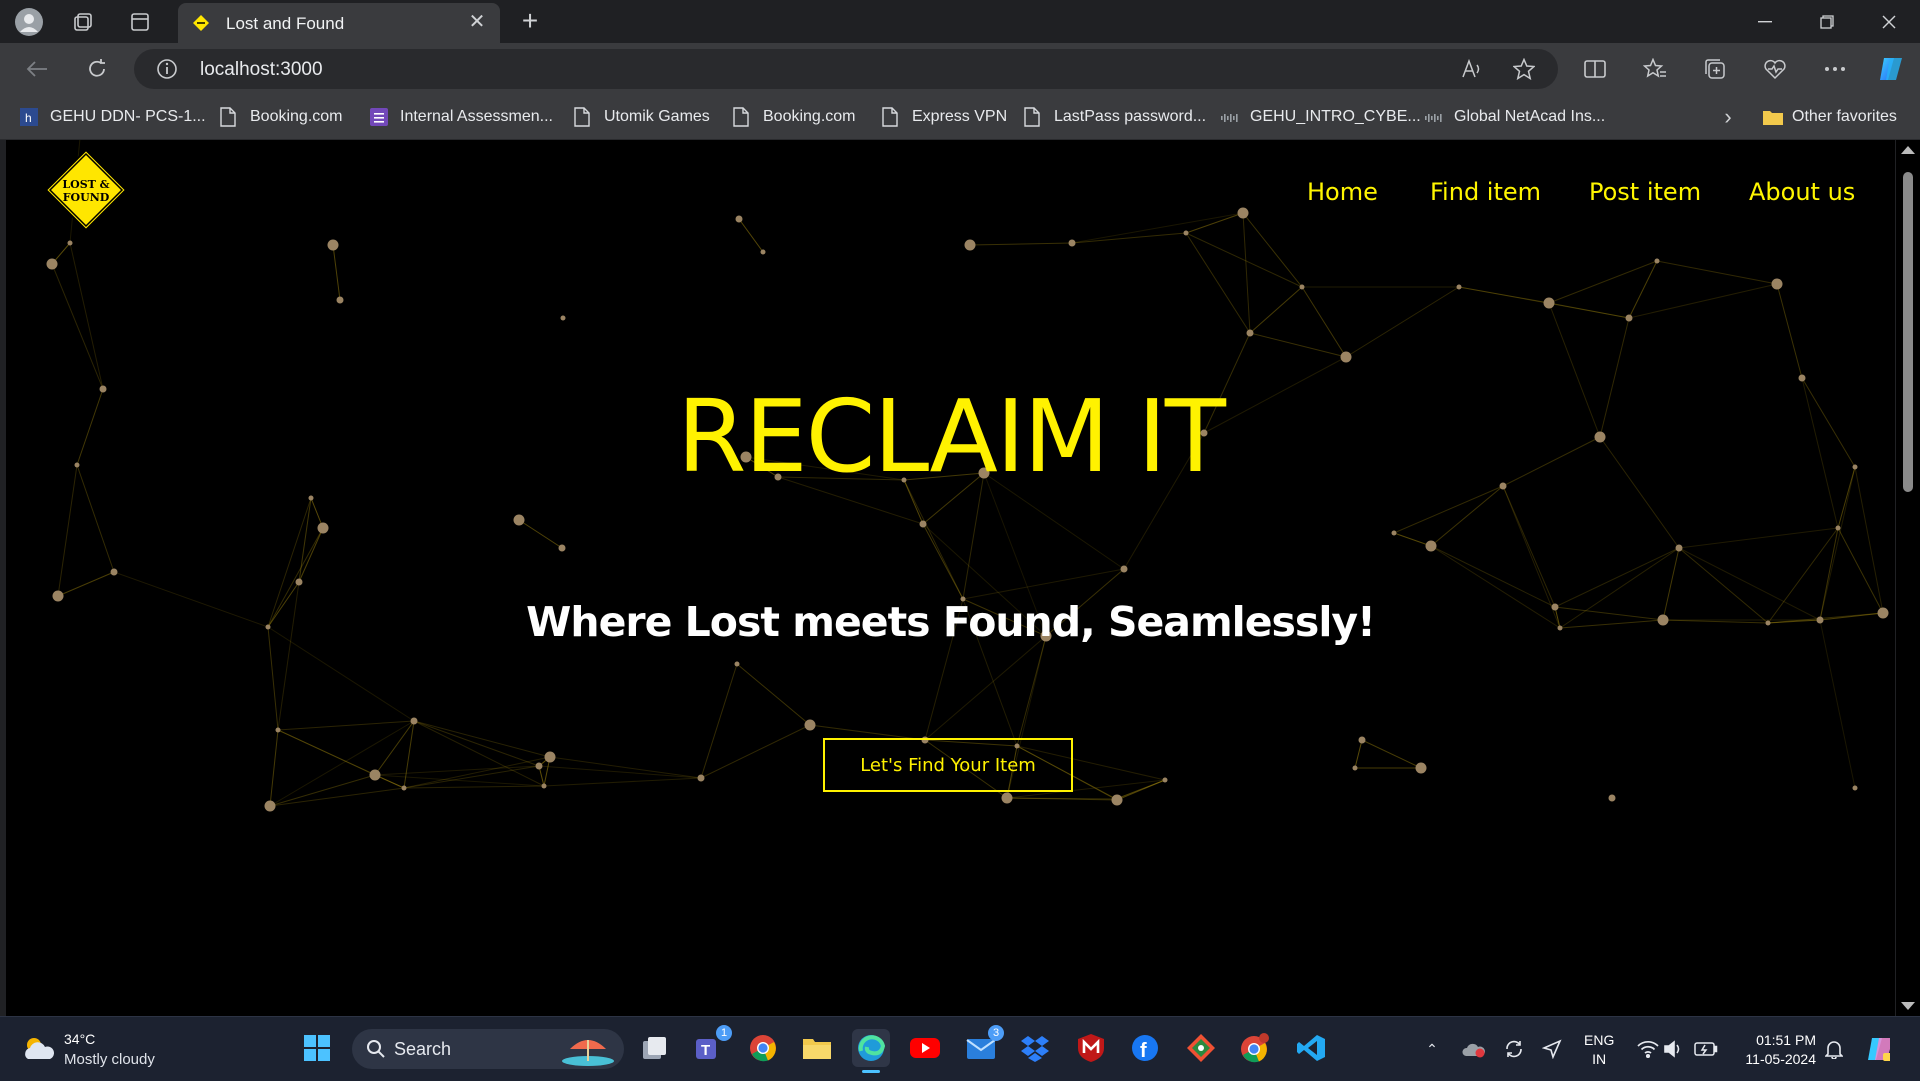  Describe the element at coordinates (1145, 1048) in the screenshot. I see `facebook-icon: f` at that location.